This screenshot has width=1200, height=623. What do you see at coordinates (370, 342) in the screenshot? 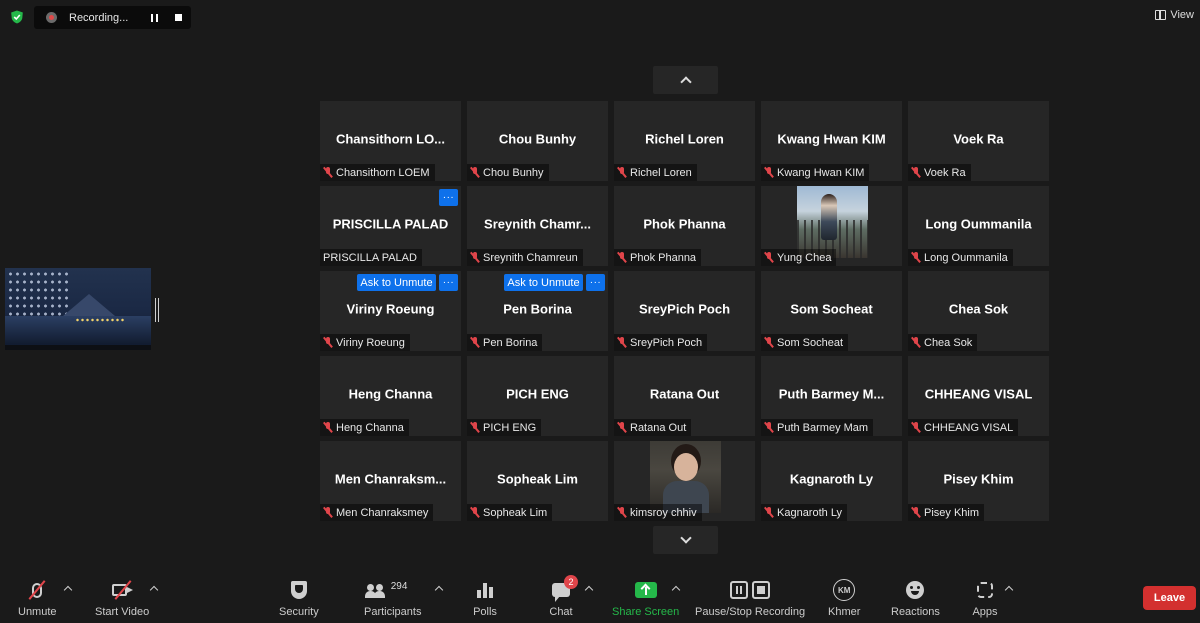
I see `participant-name: Viriny Roeung` at bounding box center [370, 342].